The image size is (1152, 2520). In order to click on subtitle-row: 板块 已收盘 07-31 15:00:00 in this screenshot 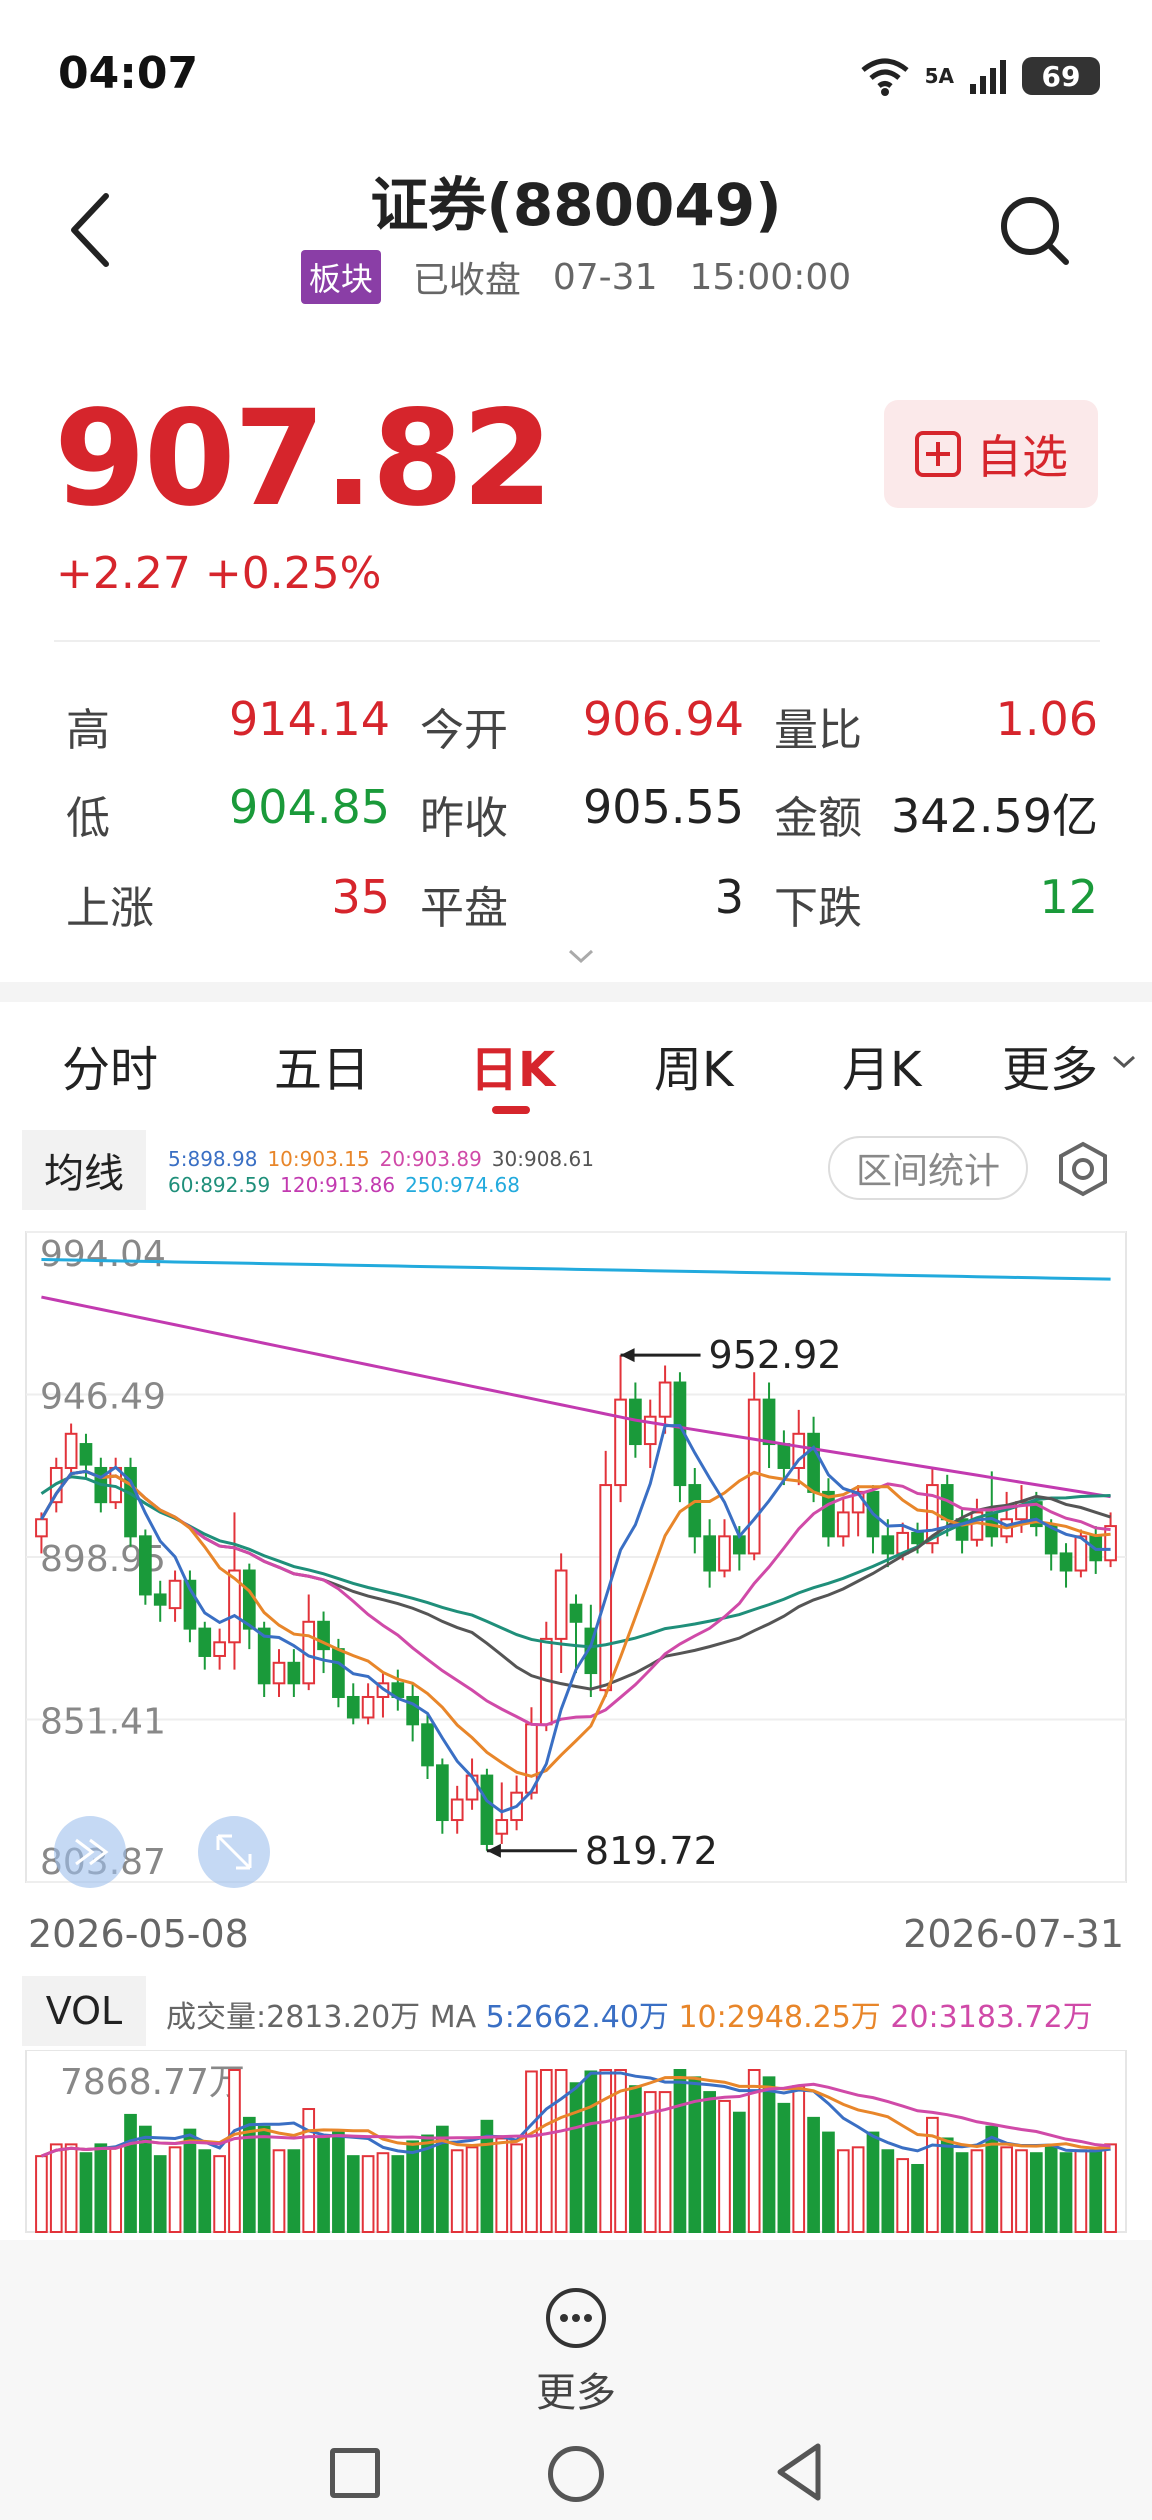, I will do `click(576, 277)`.